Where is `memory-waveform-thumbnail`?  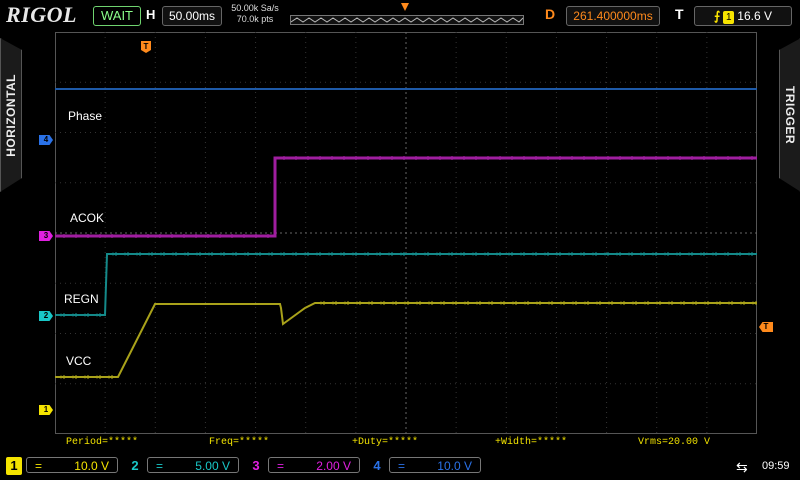
memory-waveform-thumbnail is located at coordinates (407, 20).